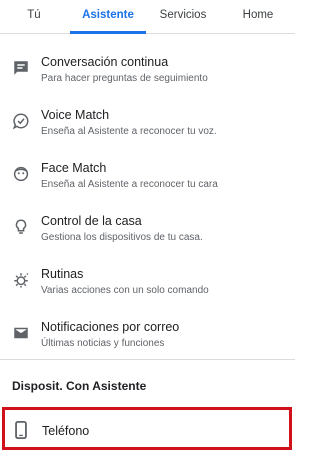  What do you see at coordinates (183, 15) in the screenshot?
I see `tab-servicios: Servicios` at bounding box center [183, 15].